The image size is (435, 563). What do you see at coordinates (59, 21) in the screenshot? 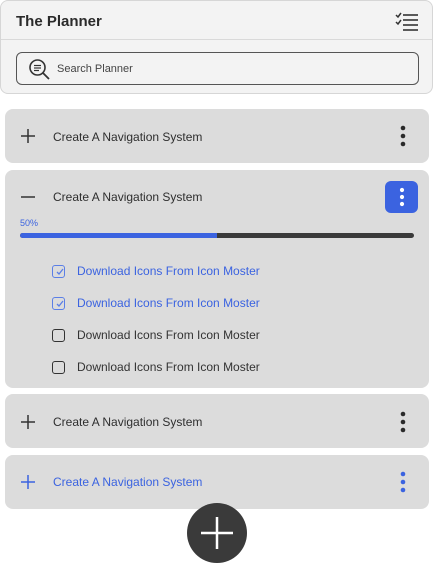
I see `page-title: The Planner` at bounding box center [59, 21].